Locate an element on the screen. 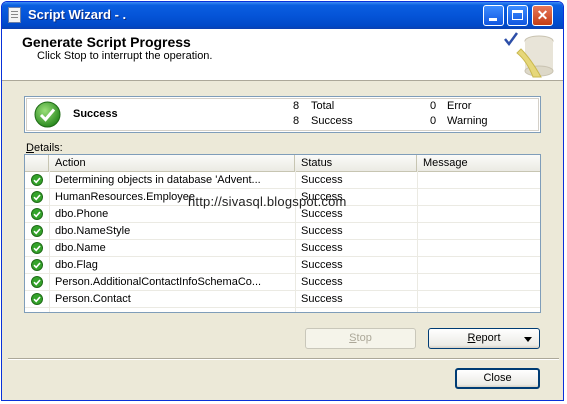  success-count: 8 is located at coordinates (296, 121).